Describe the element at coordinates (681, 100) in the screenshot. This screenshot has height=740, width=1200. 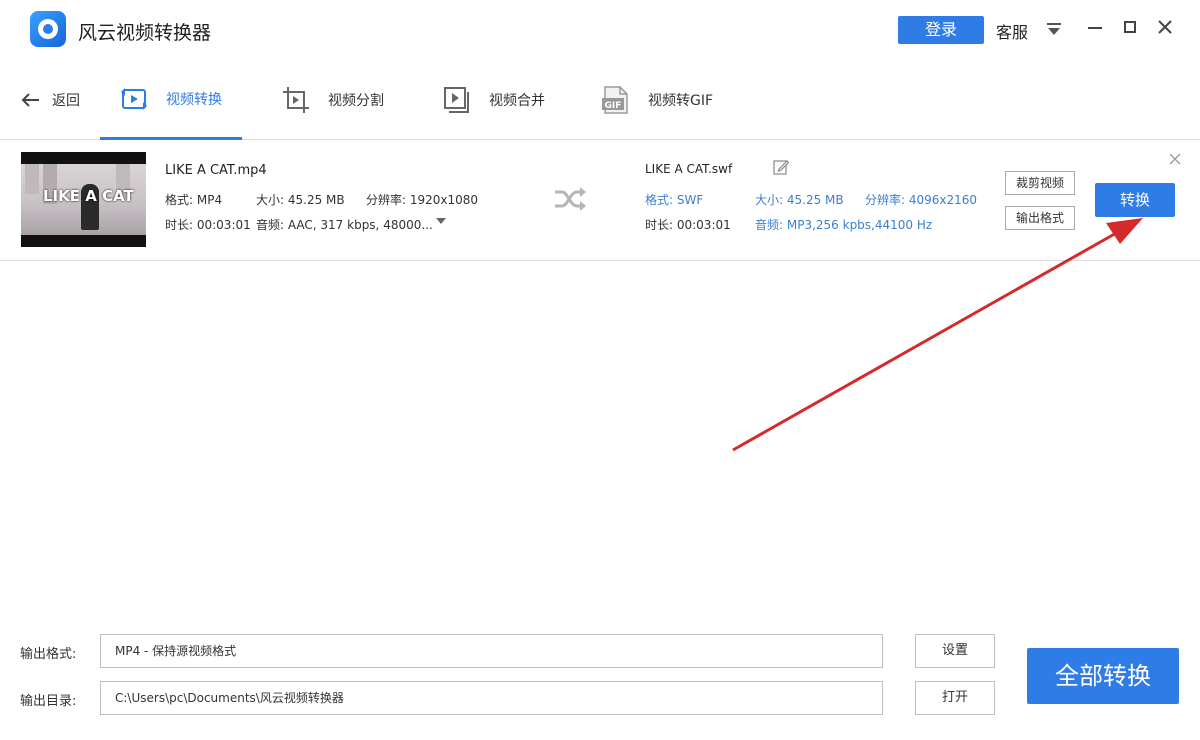
I see `tab-label: 视频转GIF` at that location.